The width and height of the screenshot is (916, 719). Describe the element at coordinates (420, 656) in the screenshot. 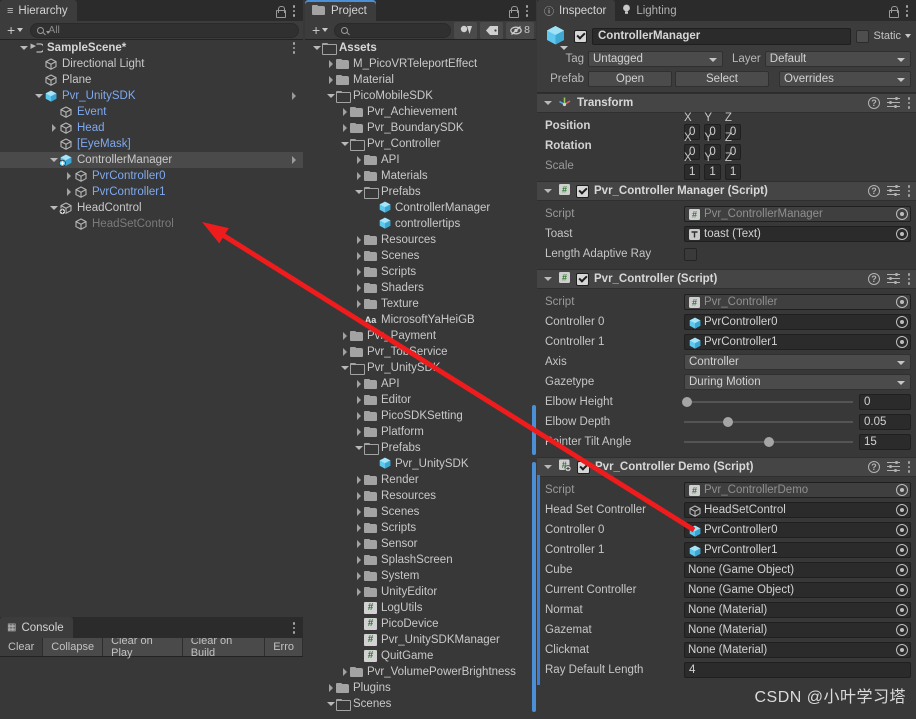

I see `project-item-quitgame: # QuitGame` at that location.